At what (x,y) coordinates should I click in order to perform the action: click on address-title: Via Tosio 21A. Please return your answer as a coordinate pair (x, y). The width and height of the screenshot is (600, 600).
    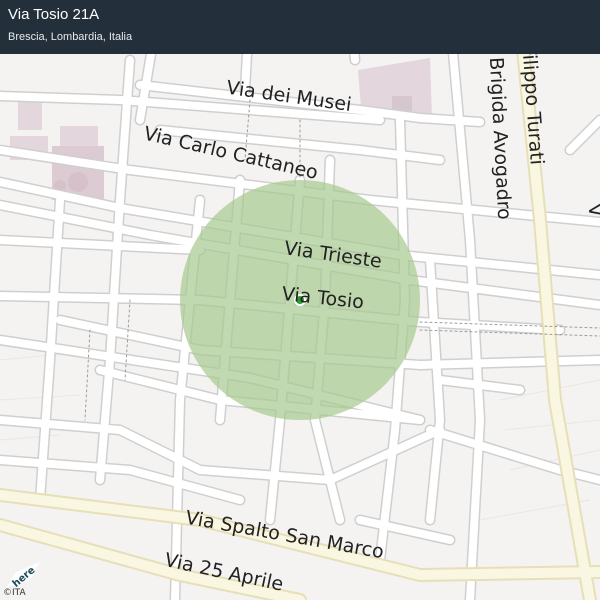
    Looking at the image, I should click on (54, 14).